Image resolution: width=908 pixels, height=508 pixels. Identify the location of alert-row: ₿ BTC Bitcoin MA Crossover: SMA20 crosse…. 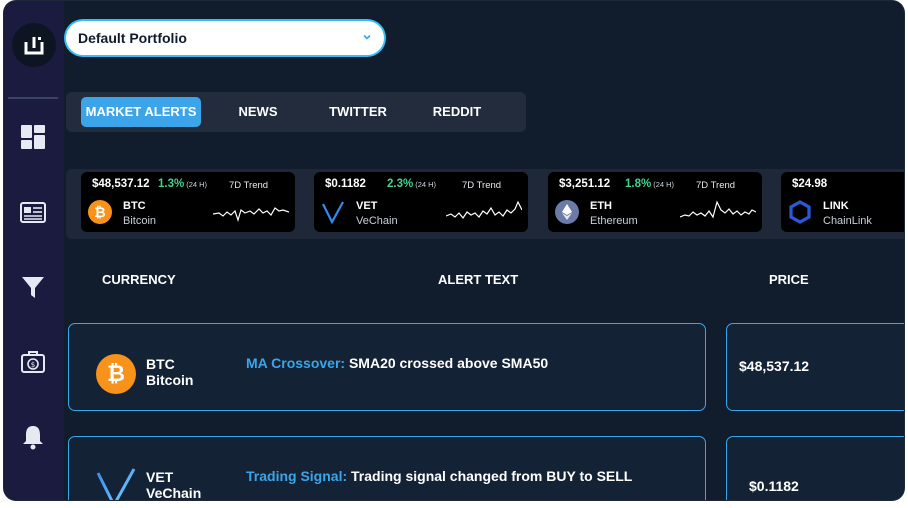
(387, 367).